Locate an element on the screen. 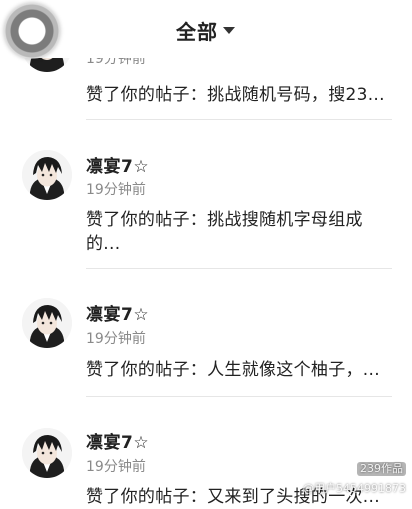 This screenshot has width=412, height=509. watermark: 239作品 @用户5454991873 is located at coordinates (354, 479).